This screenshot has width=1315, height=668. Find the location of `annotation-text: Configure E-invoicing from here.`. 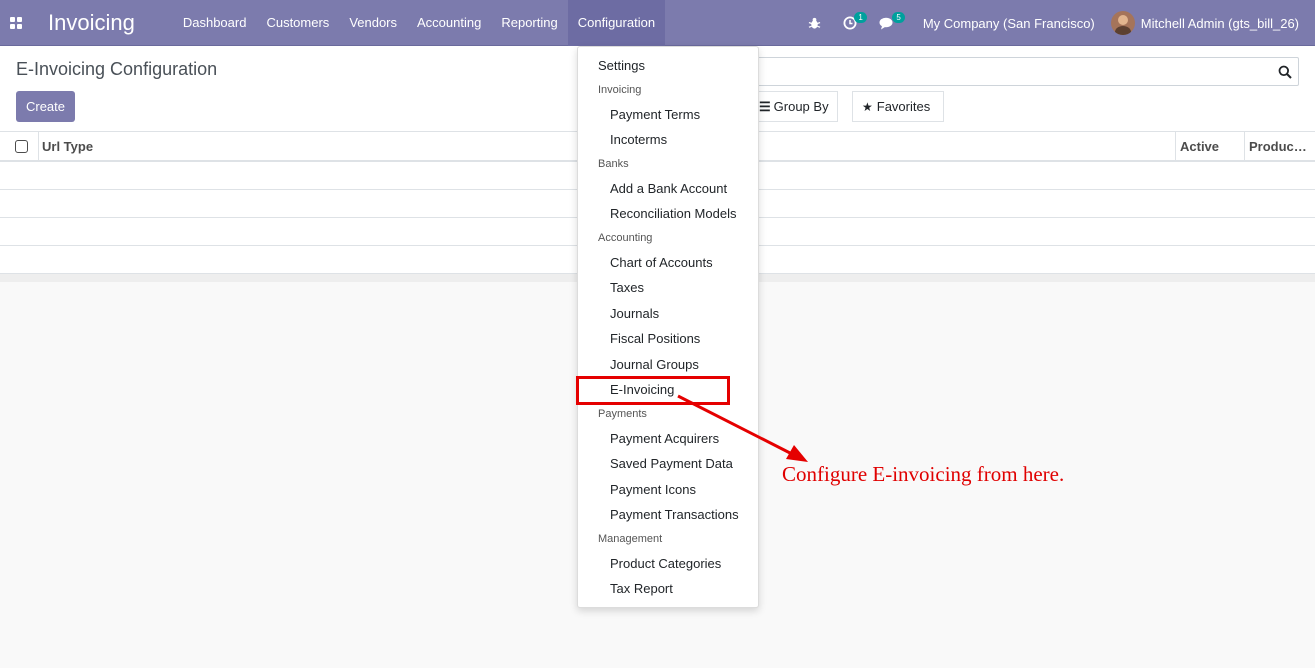

annotation-text: Configure E-invoicing from here. is located at coordinates (923, 474).